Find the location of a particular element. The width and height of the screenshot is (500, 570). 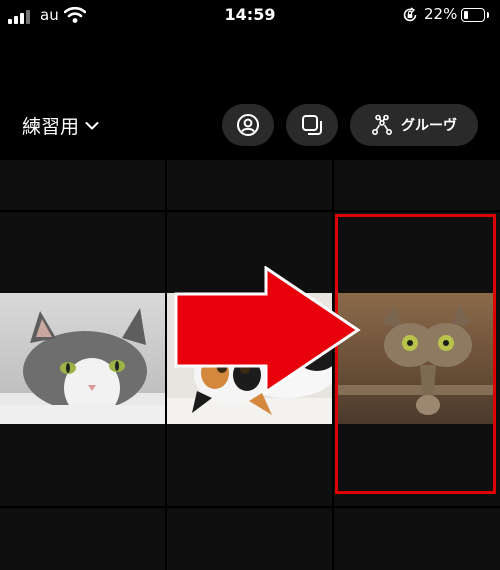

photo-thumbnail-gray-cat is located at coordinates (82, 358).